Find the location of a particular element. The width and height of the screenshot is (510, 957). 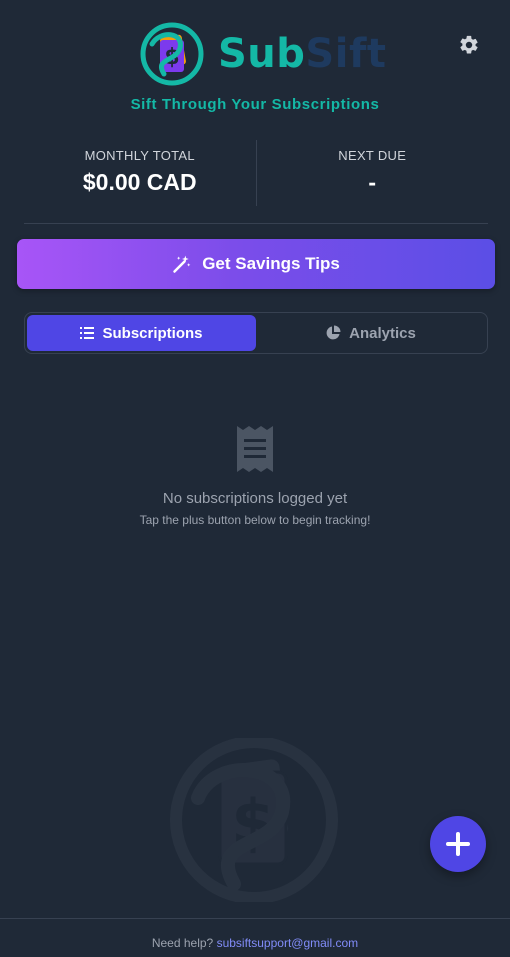

subsift-logo-icon: $ is located at coordinates (172, 54).